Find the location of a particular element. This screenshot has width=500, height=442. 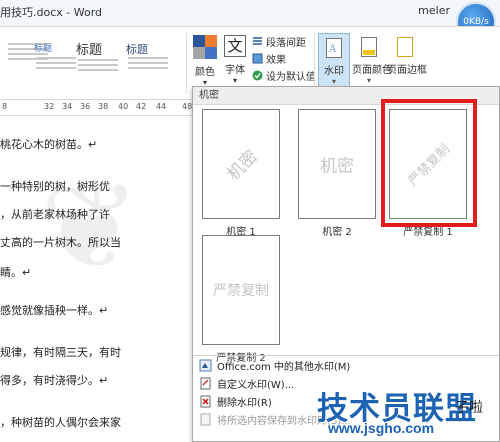

site-tag-text: 子啦 is located at coordinates (469, 408).